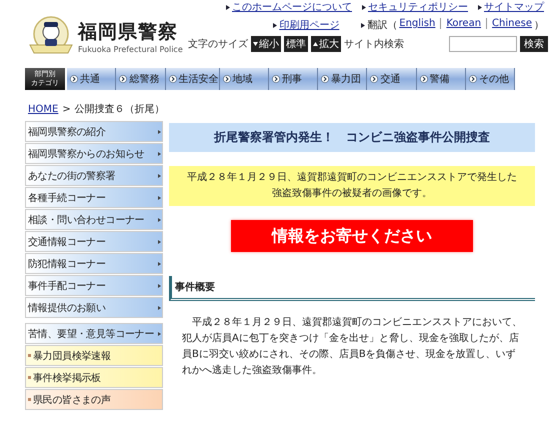  What do you see at coordinates (94, 263) in the screenshot?
I see `sidebar-item: 防犯情報コーナー` at bounding box center [94, 263].